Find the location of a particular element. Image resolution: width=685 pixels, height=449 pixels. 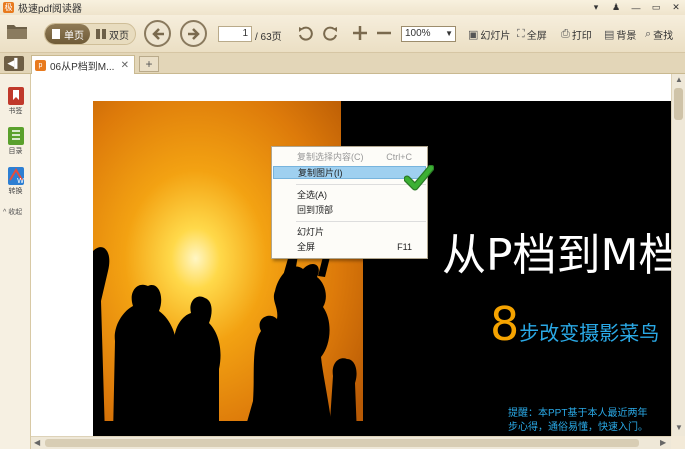

convert-icon: W is located at coordinates (15, 176).